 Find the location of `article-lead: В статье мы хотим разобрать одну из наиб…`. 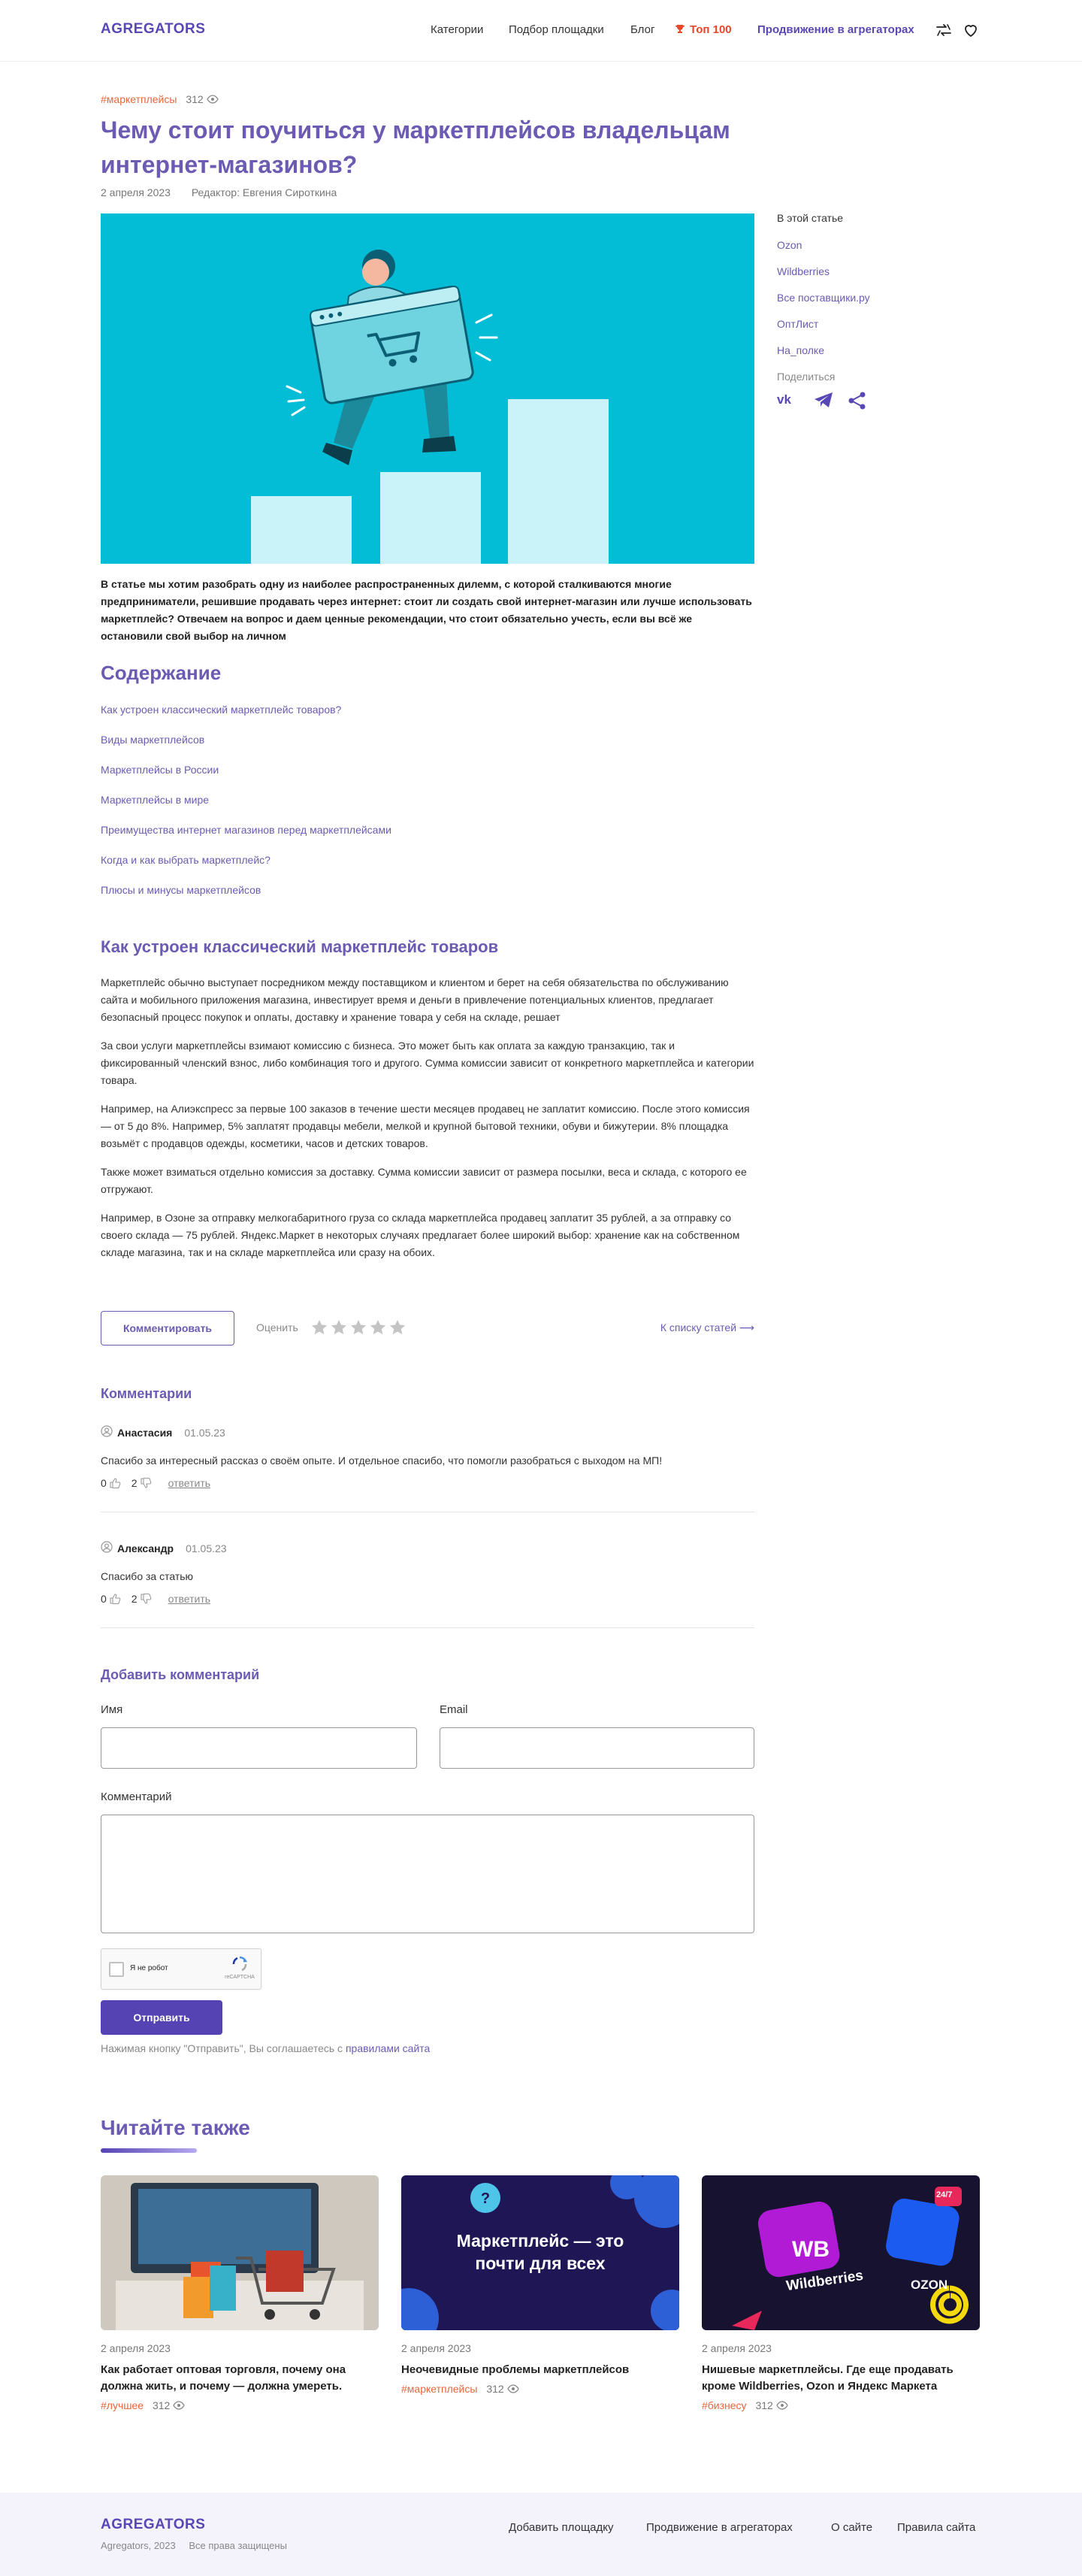

article-lead: В статье мы хотим разобрать одну из наиб… is located at coordinates (426, 610).